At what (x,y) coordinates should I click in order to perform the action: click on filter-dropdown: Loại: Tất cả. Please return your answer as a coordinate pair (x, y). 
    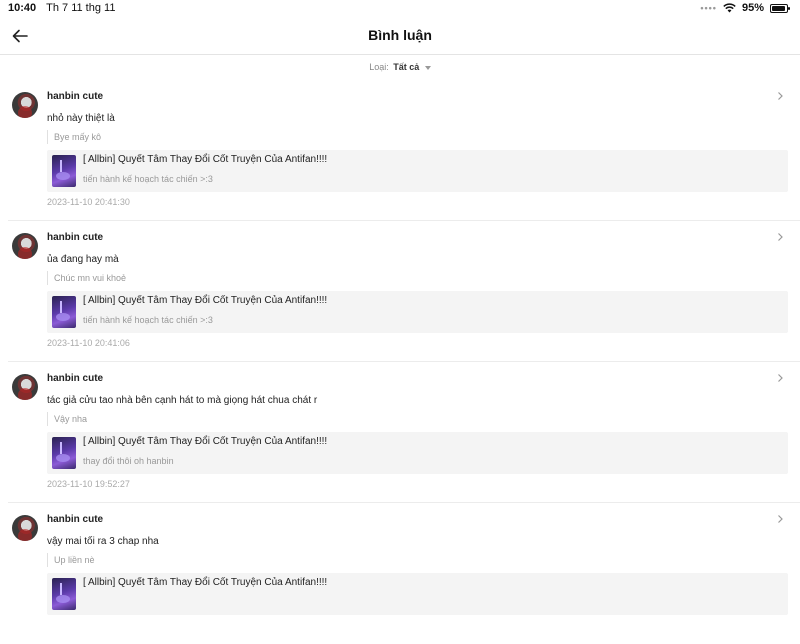
    Looking at the image, I should click on (400, 67).